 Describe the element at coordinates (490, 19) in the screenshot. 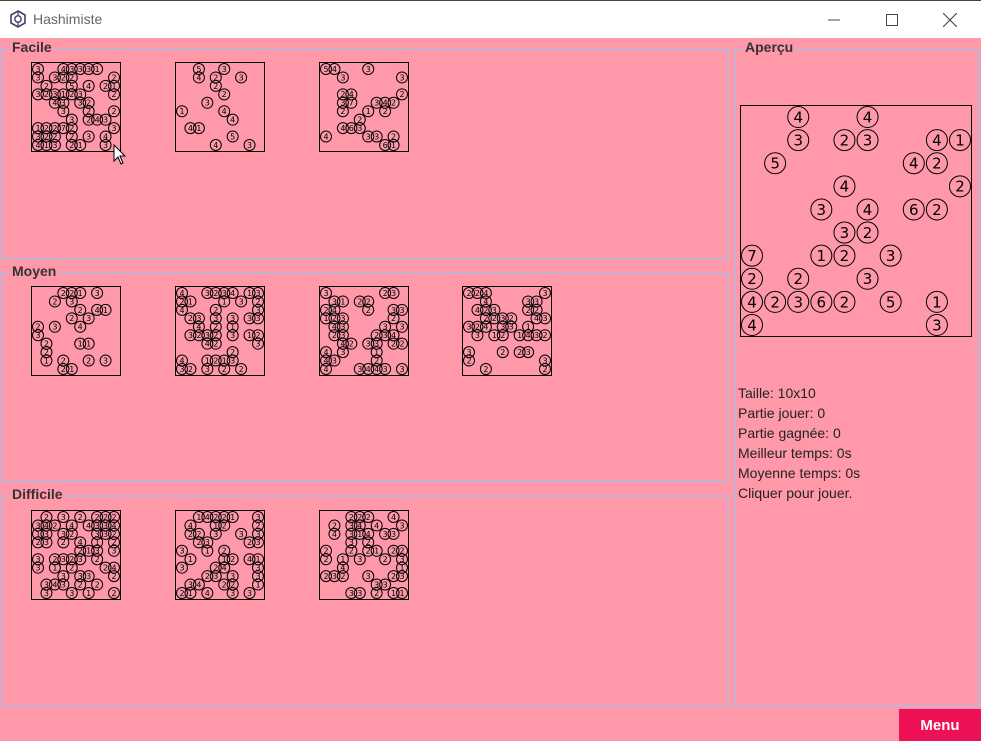

I see `title-bar: Hashimiste` at that location.